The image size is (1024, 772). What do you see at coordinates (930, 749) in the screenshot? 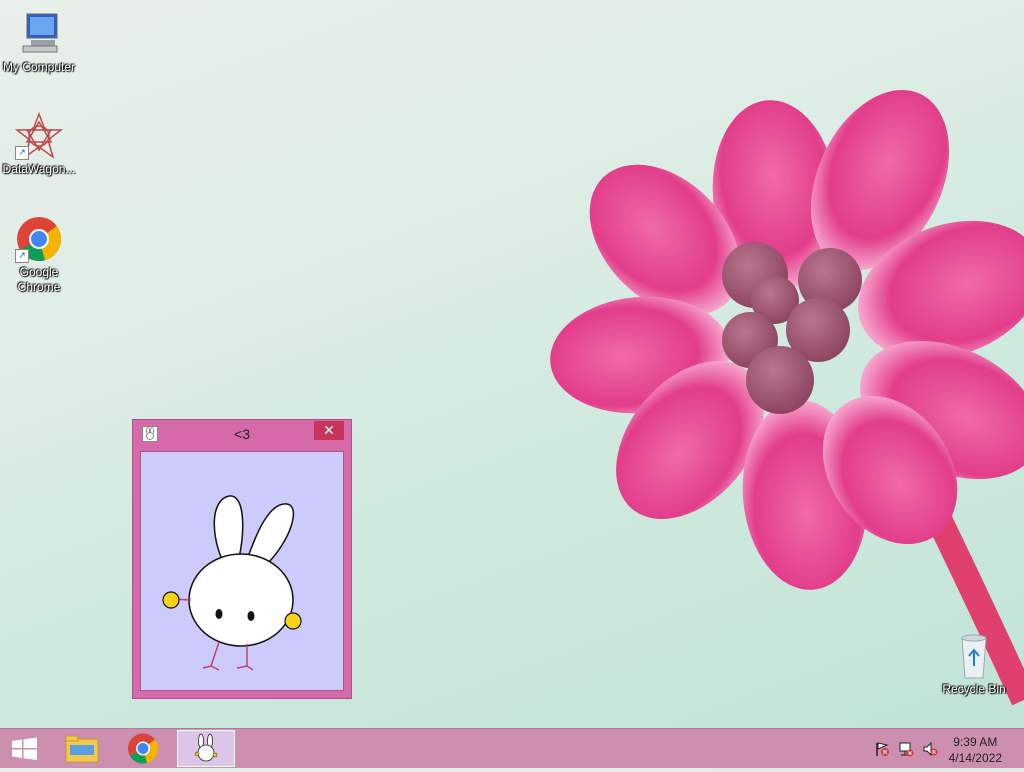
I see `volume-muted-icon` at bounding box center [930, 749].